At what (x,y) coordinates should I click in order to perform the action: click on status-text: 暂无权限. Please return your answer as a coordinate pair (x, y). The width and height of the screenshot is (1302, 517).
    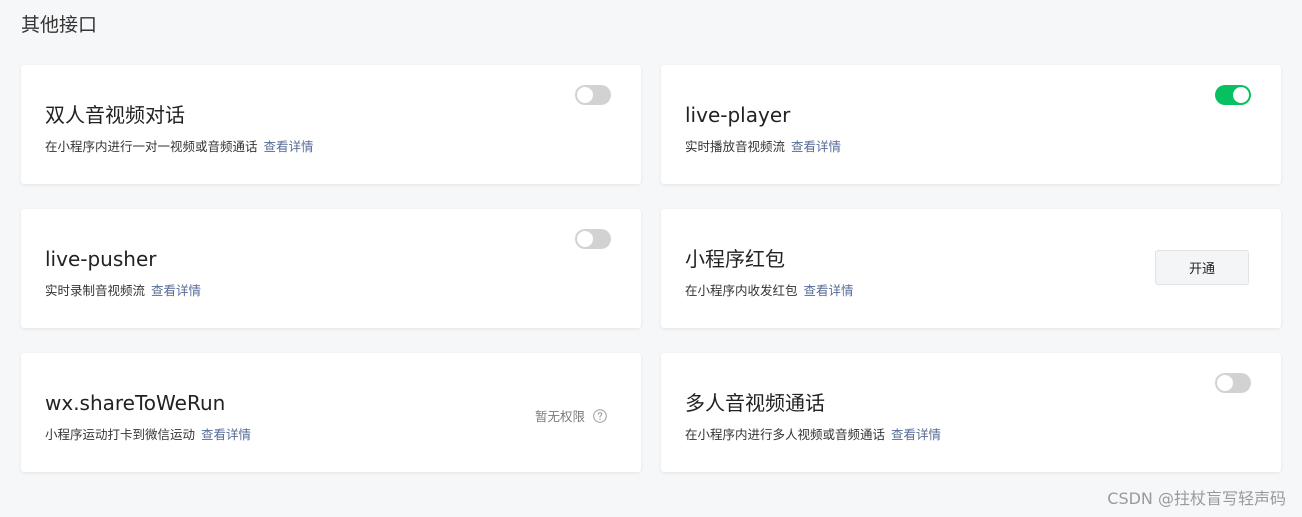
    Looking at the image, I should click on (559, 416).